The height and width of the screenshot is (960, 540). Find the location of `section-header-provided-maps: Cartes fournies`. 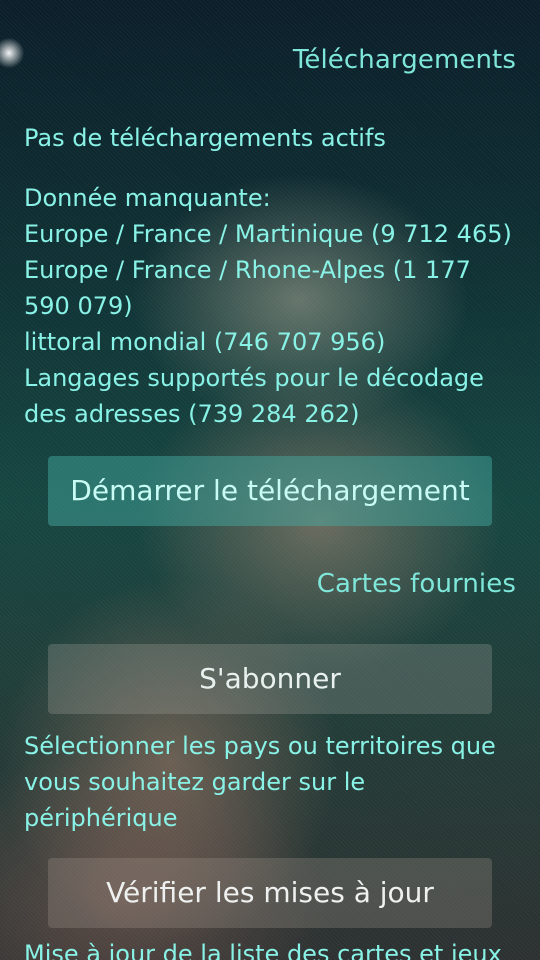

section-header-provided-maps: Cartes fournies is located at coordinates (416, 584).